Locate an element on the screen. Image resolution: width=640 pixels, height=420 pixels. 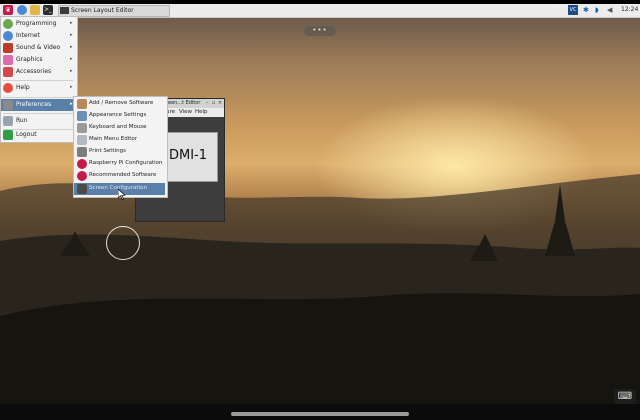
menu-item-internet: Internet ▸ is located at coordinates (38, 36).